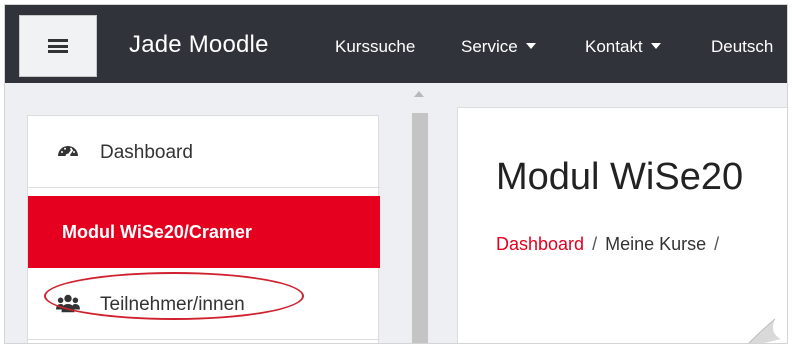 The width and height of the screenshot is (792, 347). I want to click on scrollbar-thumb, so click(420, 228).